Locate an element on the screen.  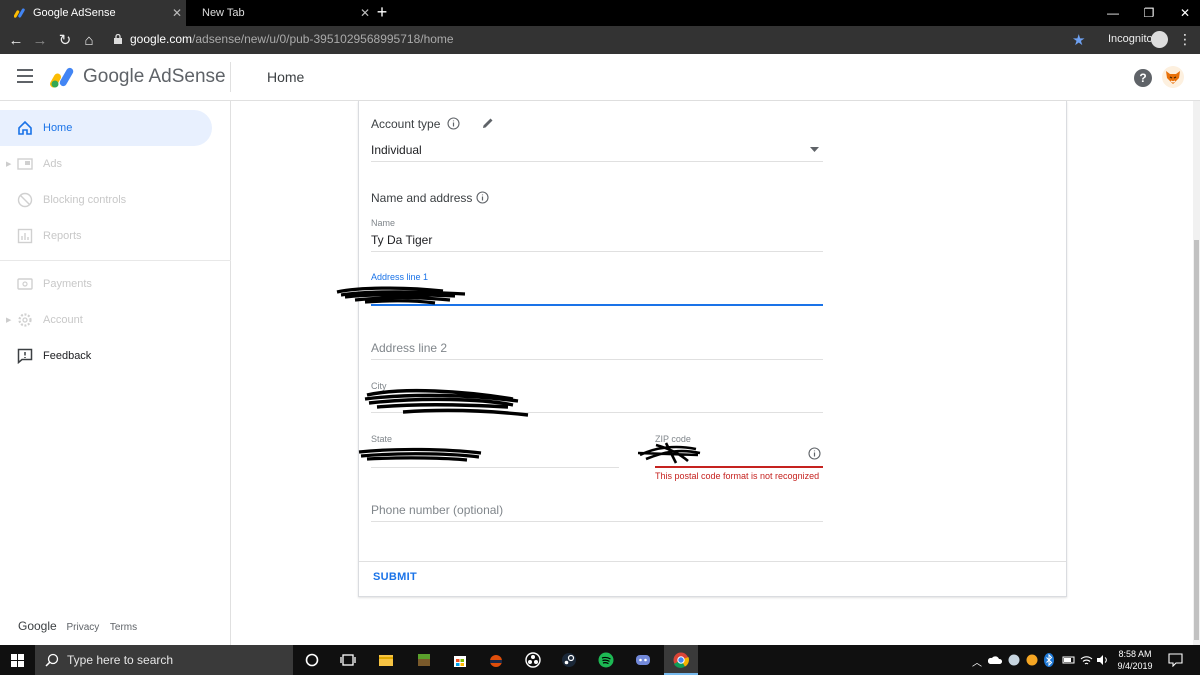
clock-date: 9/4/2019 is located at coordinates (1135, 666).